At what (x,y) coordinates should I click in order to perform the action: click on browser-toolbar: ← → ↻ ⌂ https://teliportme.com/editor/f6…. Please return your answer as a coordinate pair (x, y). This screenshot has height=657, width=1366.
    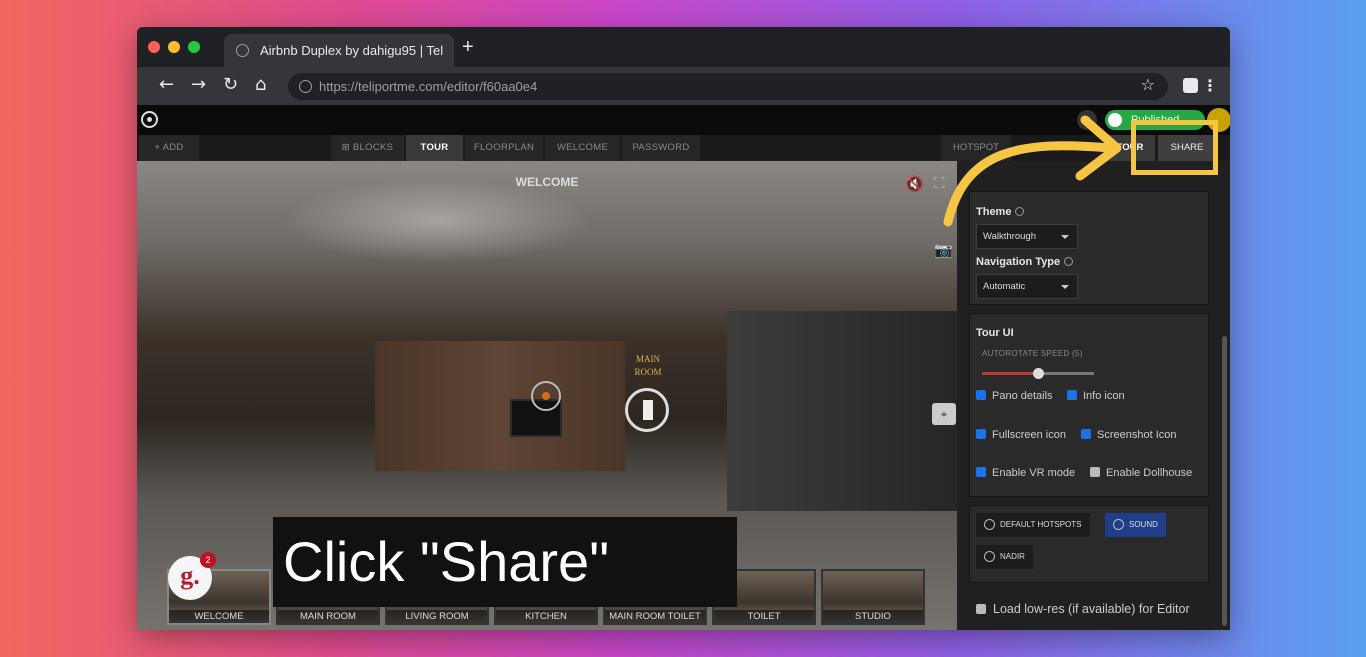
    Looking at the image, I should click on (683, 86).